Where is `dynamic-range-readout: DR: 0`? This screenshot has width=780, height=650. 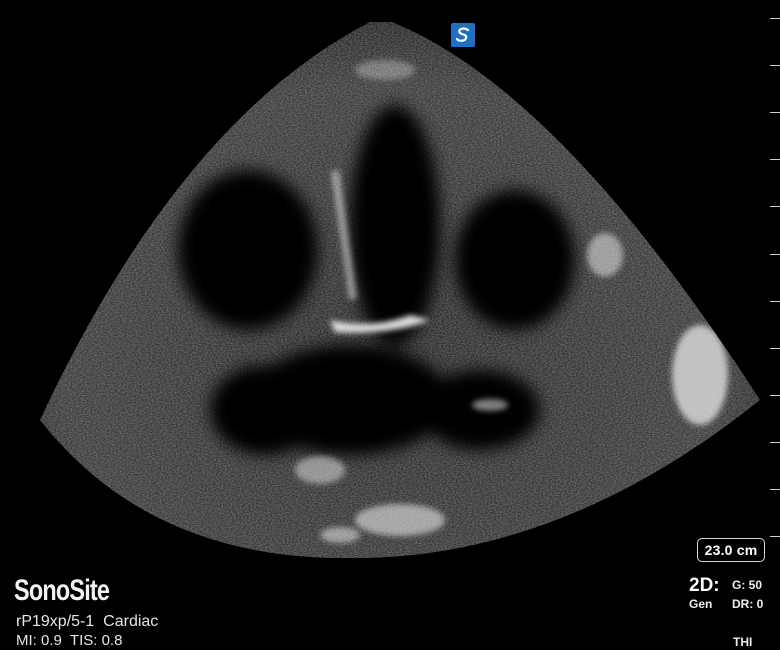
dynamic-range-readout: DR: 0 is located at coordinates (748, 604).